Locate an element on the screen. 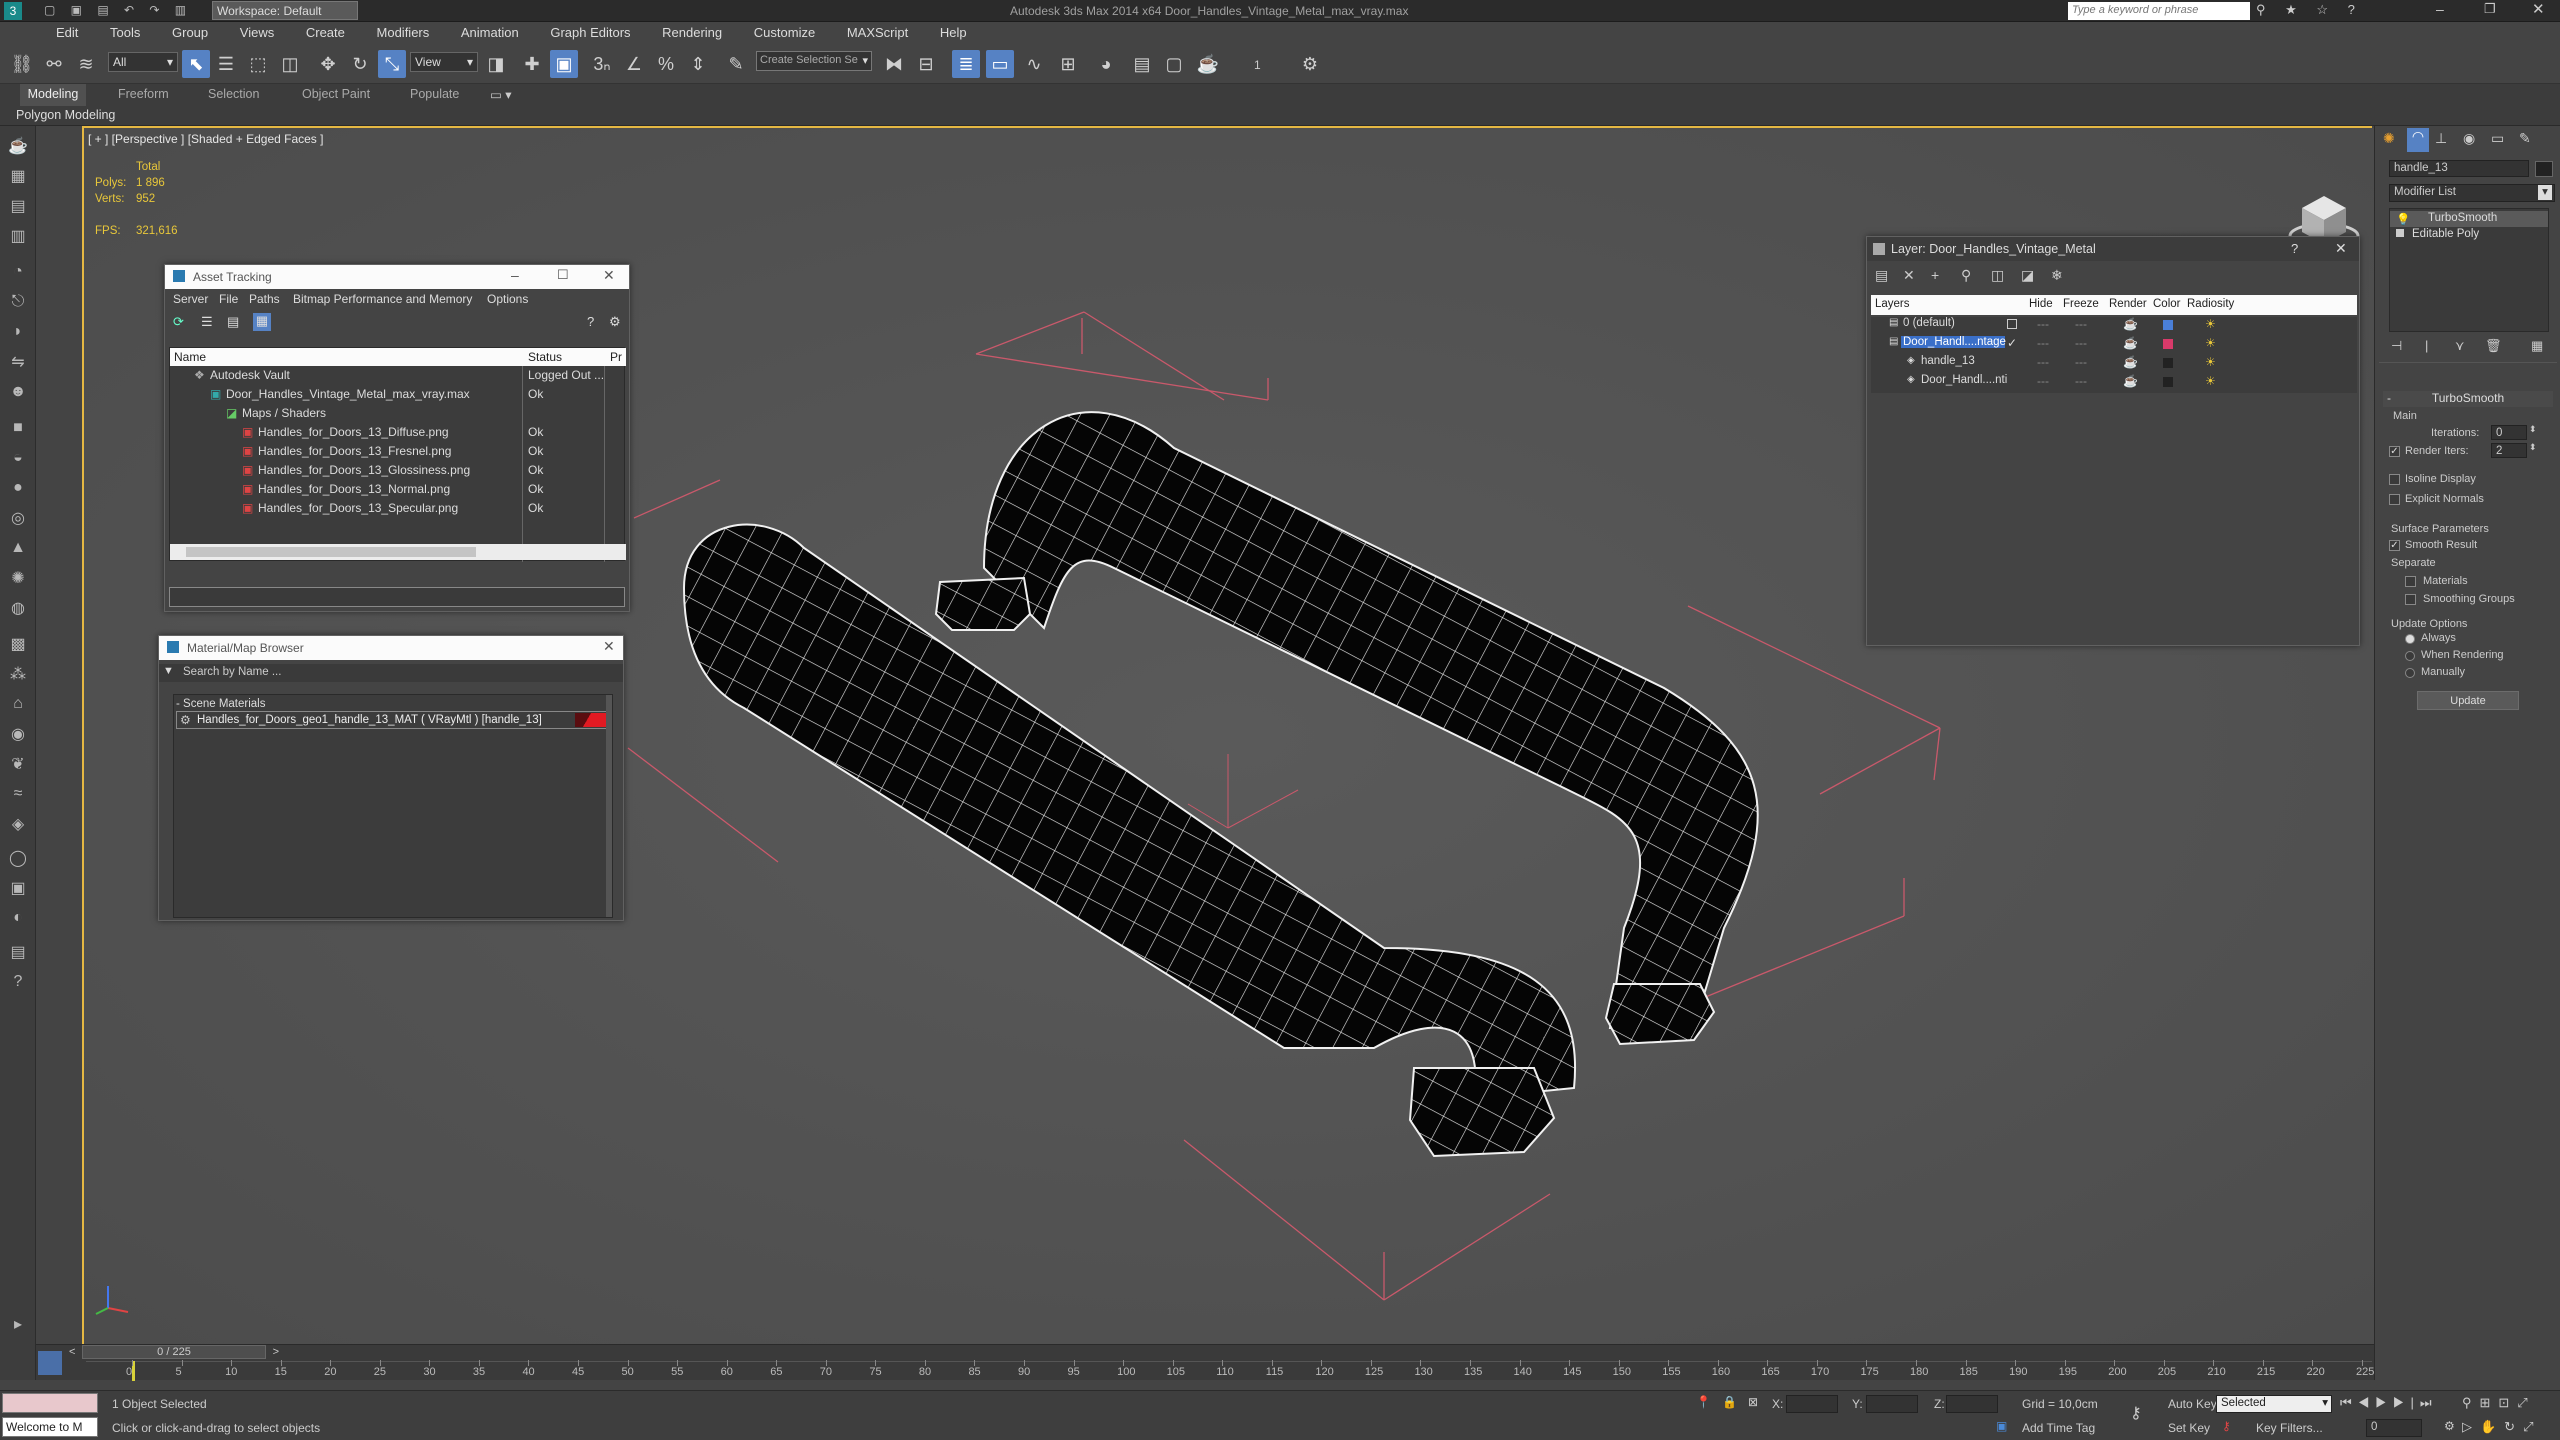  x-field is located at coordinates (1812, 1404).